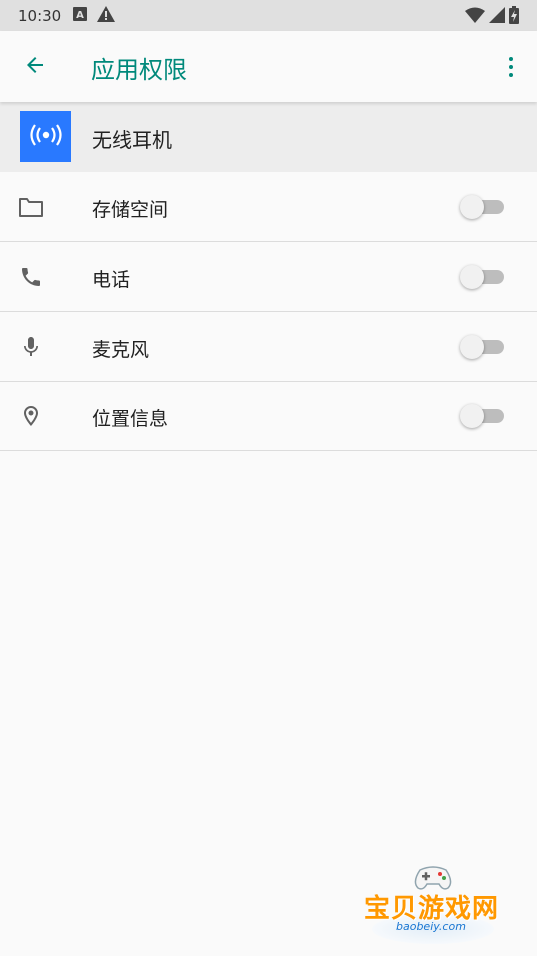  What do you see at coordinates (94, 15) in the screenshot?
I see `status-left-icons: A` at bounding box center [94, 15].